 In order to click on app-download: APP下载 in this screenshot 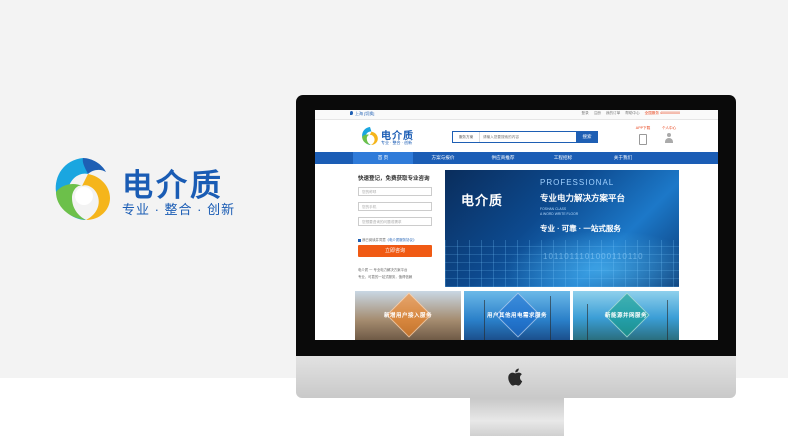, I will do `click(643, 135)`.